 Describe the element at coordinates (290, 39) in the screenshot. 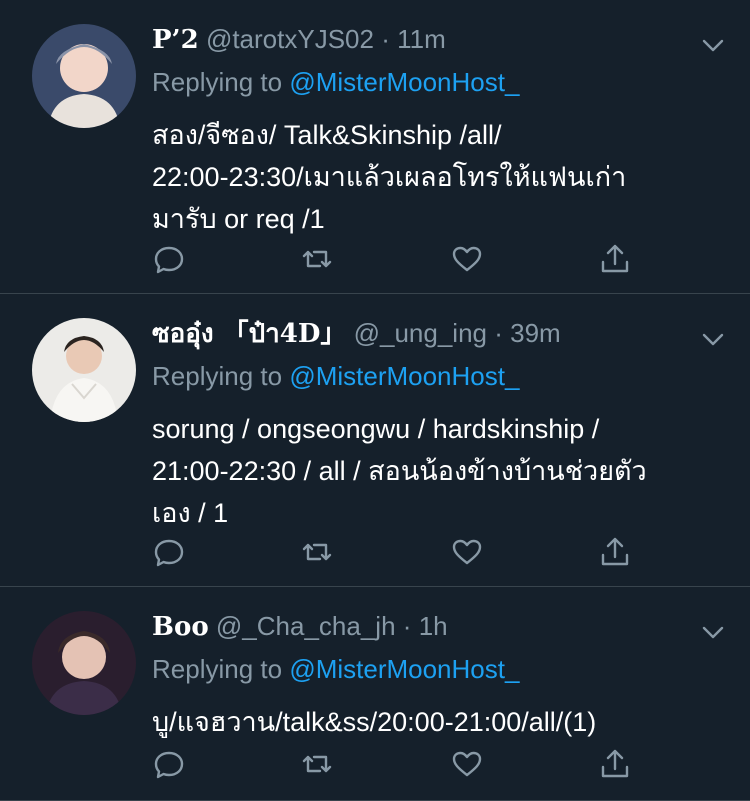

I see `user-handle: @tarotxYJS02` at that location.